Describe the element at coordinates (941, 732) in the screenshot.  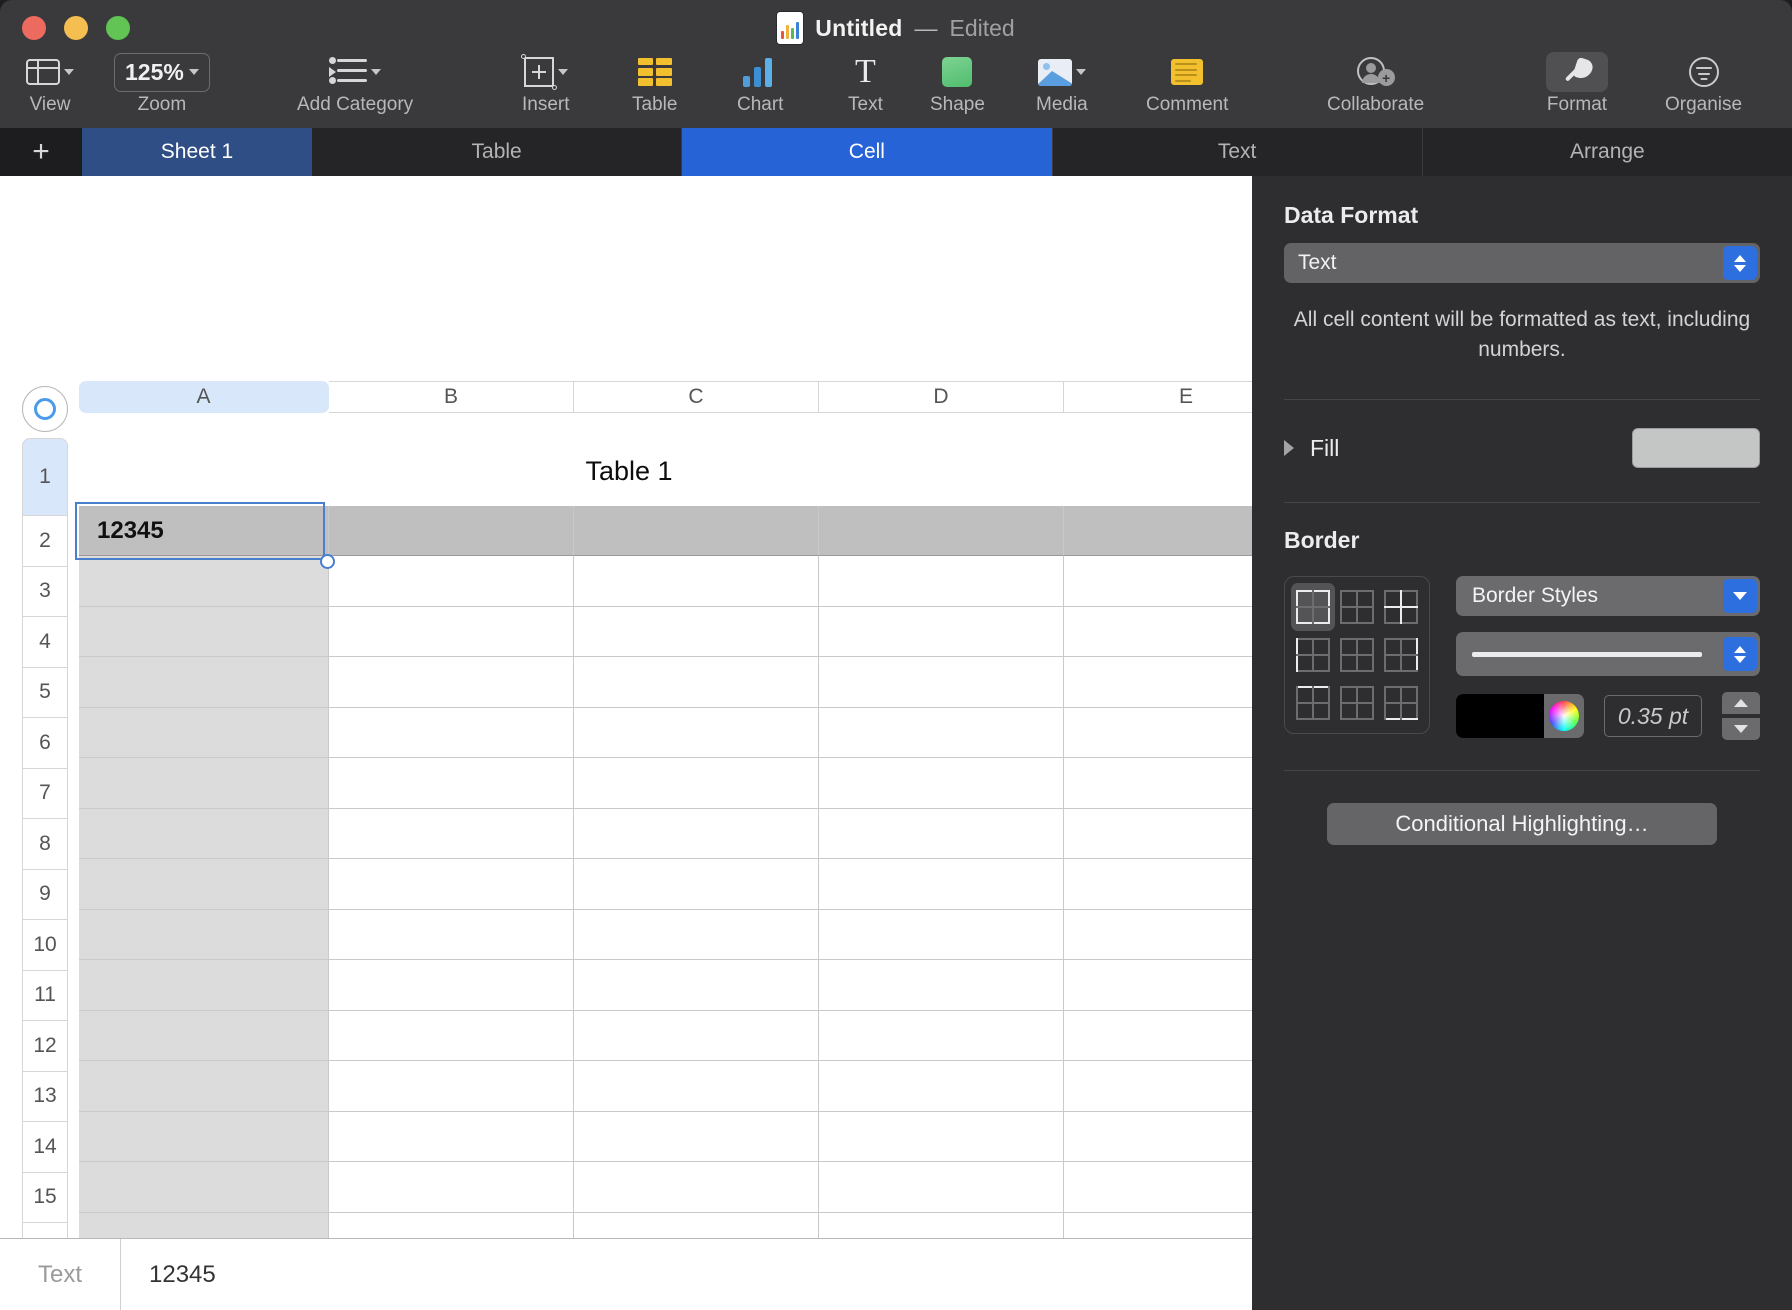
I see `cell-d5` at that location.